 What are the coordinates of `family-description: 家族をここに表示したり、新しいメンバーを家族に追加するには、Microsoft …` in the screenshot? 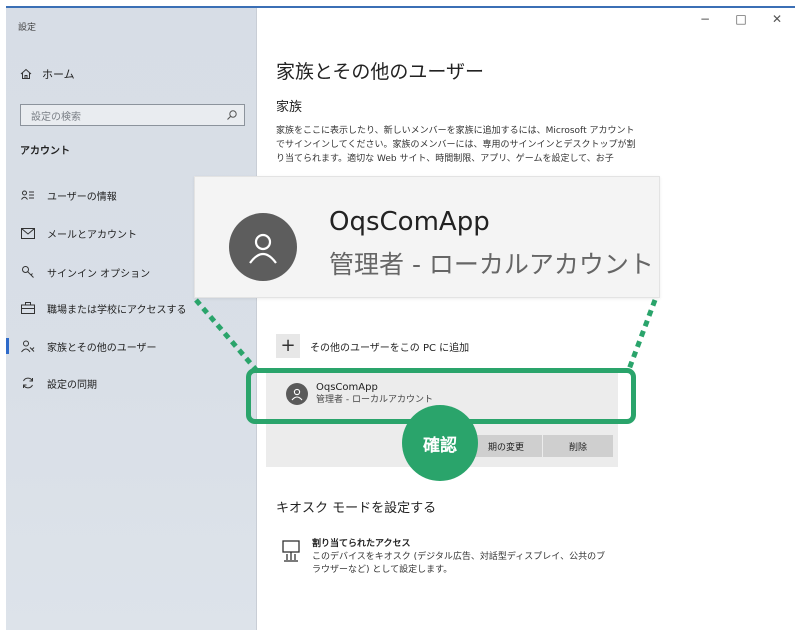 It's located at (456, 145).